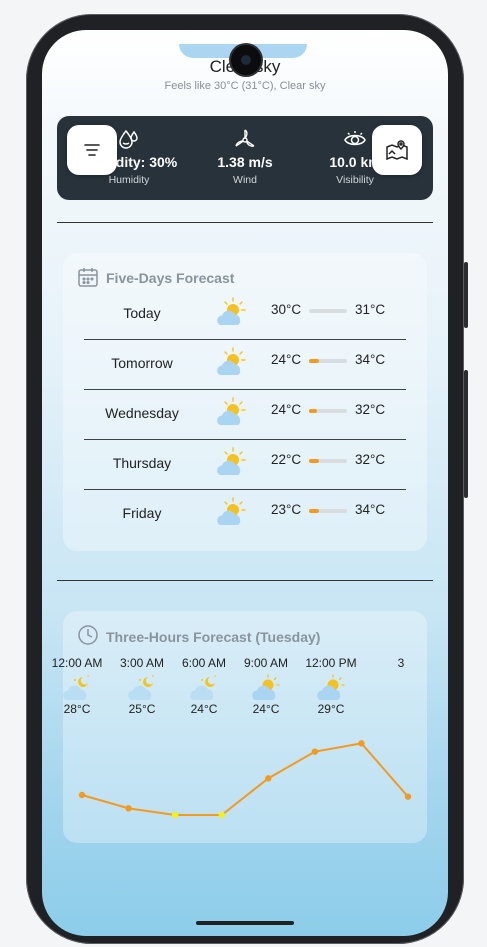 This screenshot has height=947, width=487. I want to click on wind-label: Wind, so click(245, 180).